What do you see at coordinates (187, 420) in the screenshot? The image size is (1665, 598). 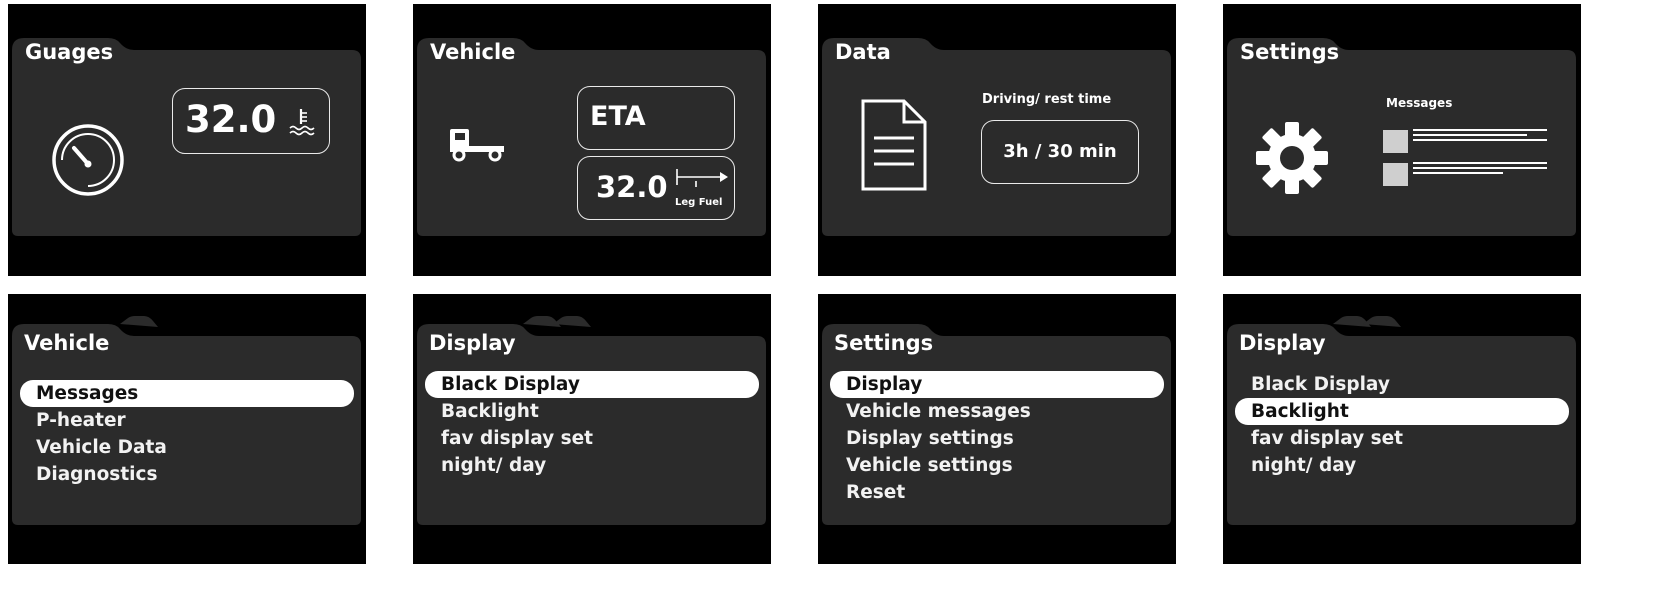 I see `menu-item-p-heater: P-heater` at bounding box center [187, 420].